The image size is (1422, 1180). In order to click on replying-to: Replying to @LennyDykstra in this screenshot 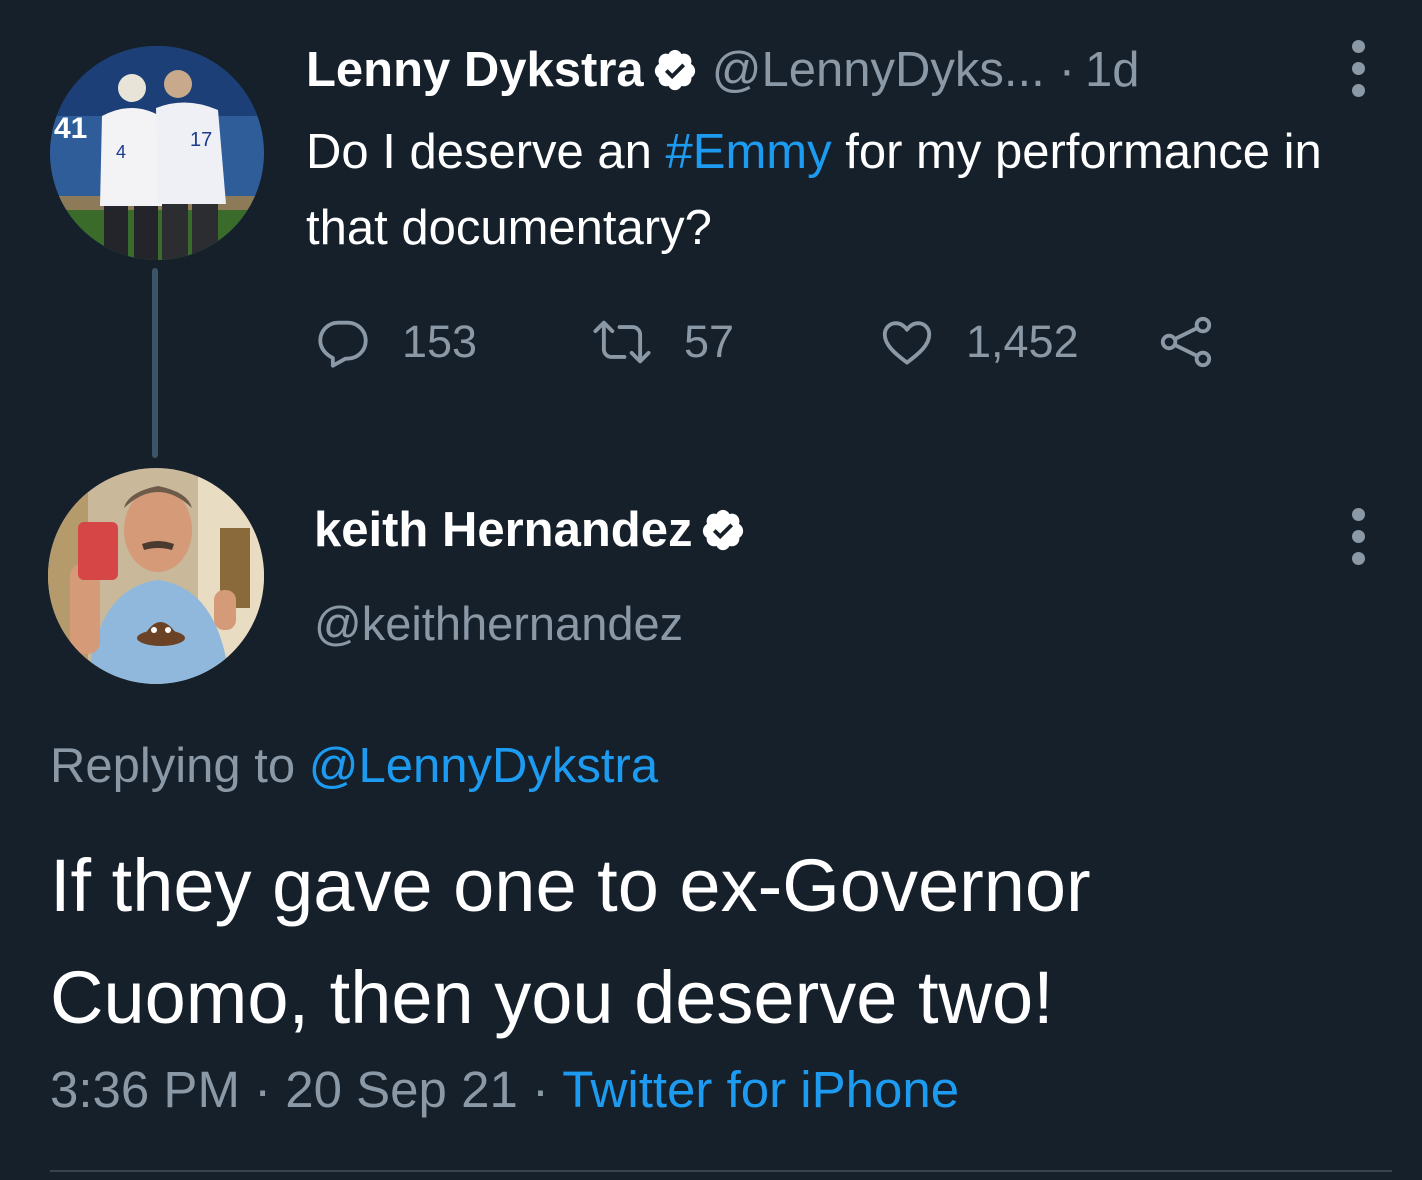, I will do `click(354, 766)`.